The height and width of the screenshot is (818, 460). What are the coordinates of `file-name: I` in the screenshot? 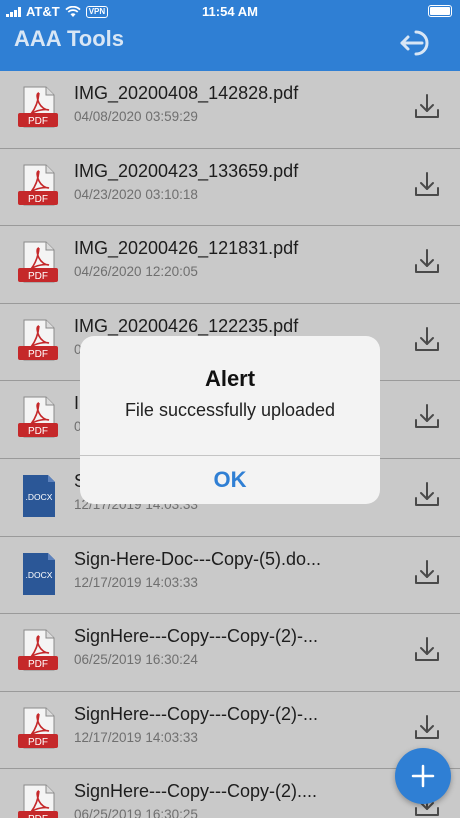 It's located at (77, 403).